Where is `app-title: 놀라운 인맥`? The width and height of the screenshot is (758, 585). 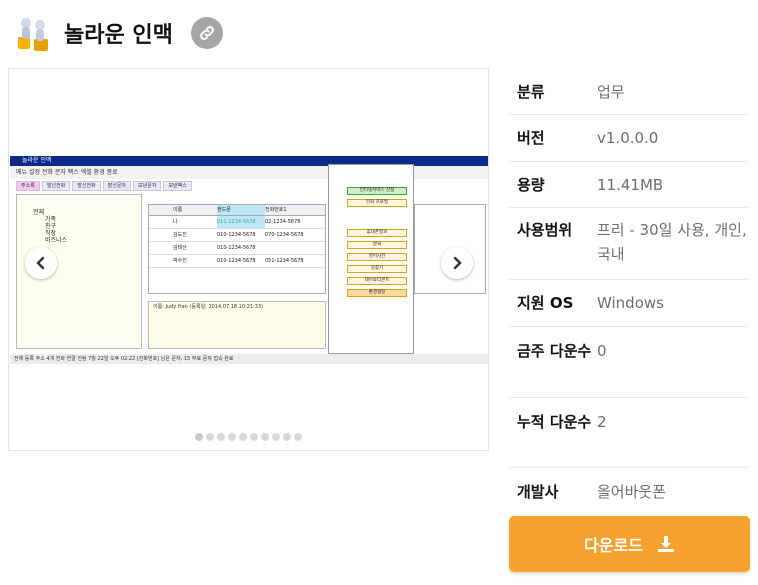 app-title: 놀라운 인맥 is located at coordinates (118, 35).